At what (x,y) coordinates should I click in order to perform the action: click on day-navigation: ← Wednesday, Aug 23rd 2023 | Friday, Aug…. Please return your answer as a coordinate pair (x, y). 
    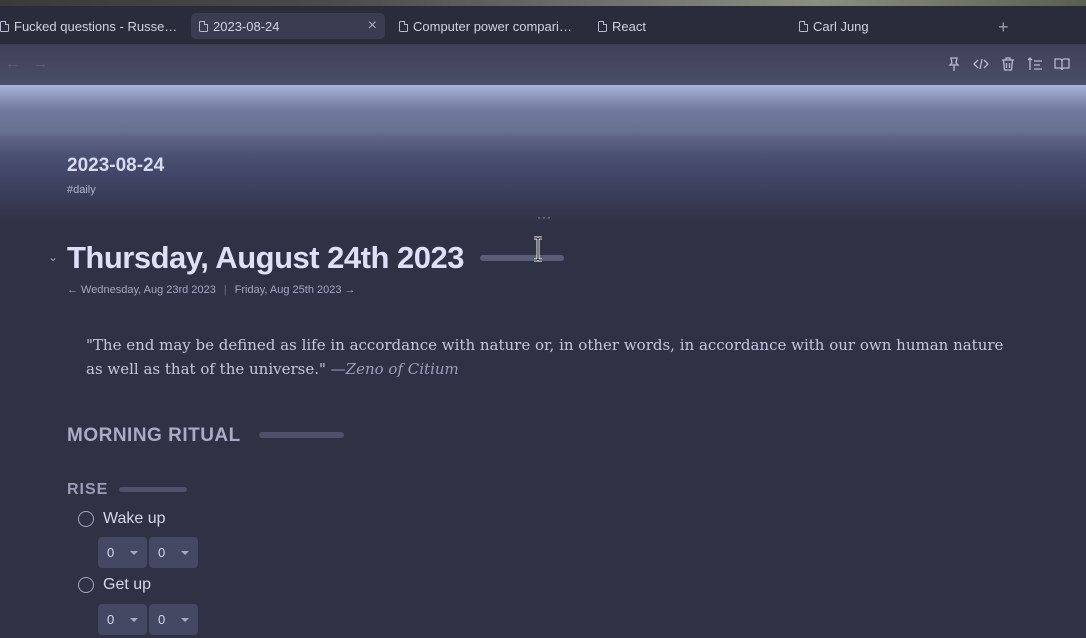
    Looking at the image, I should click on (211, 290).